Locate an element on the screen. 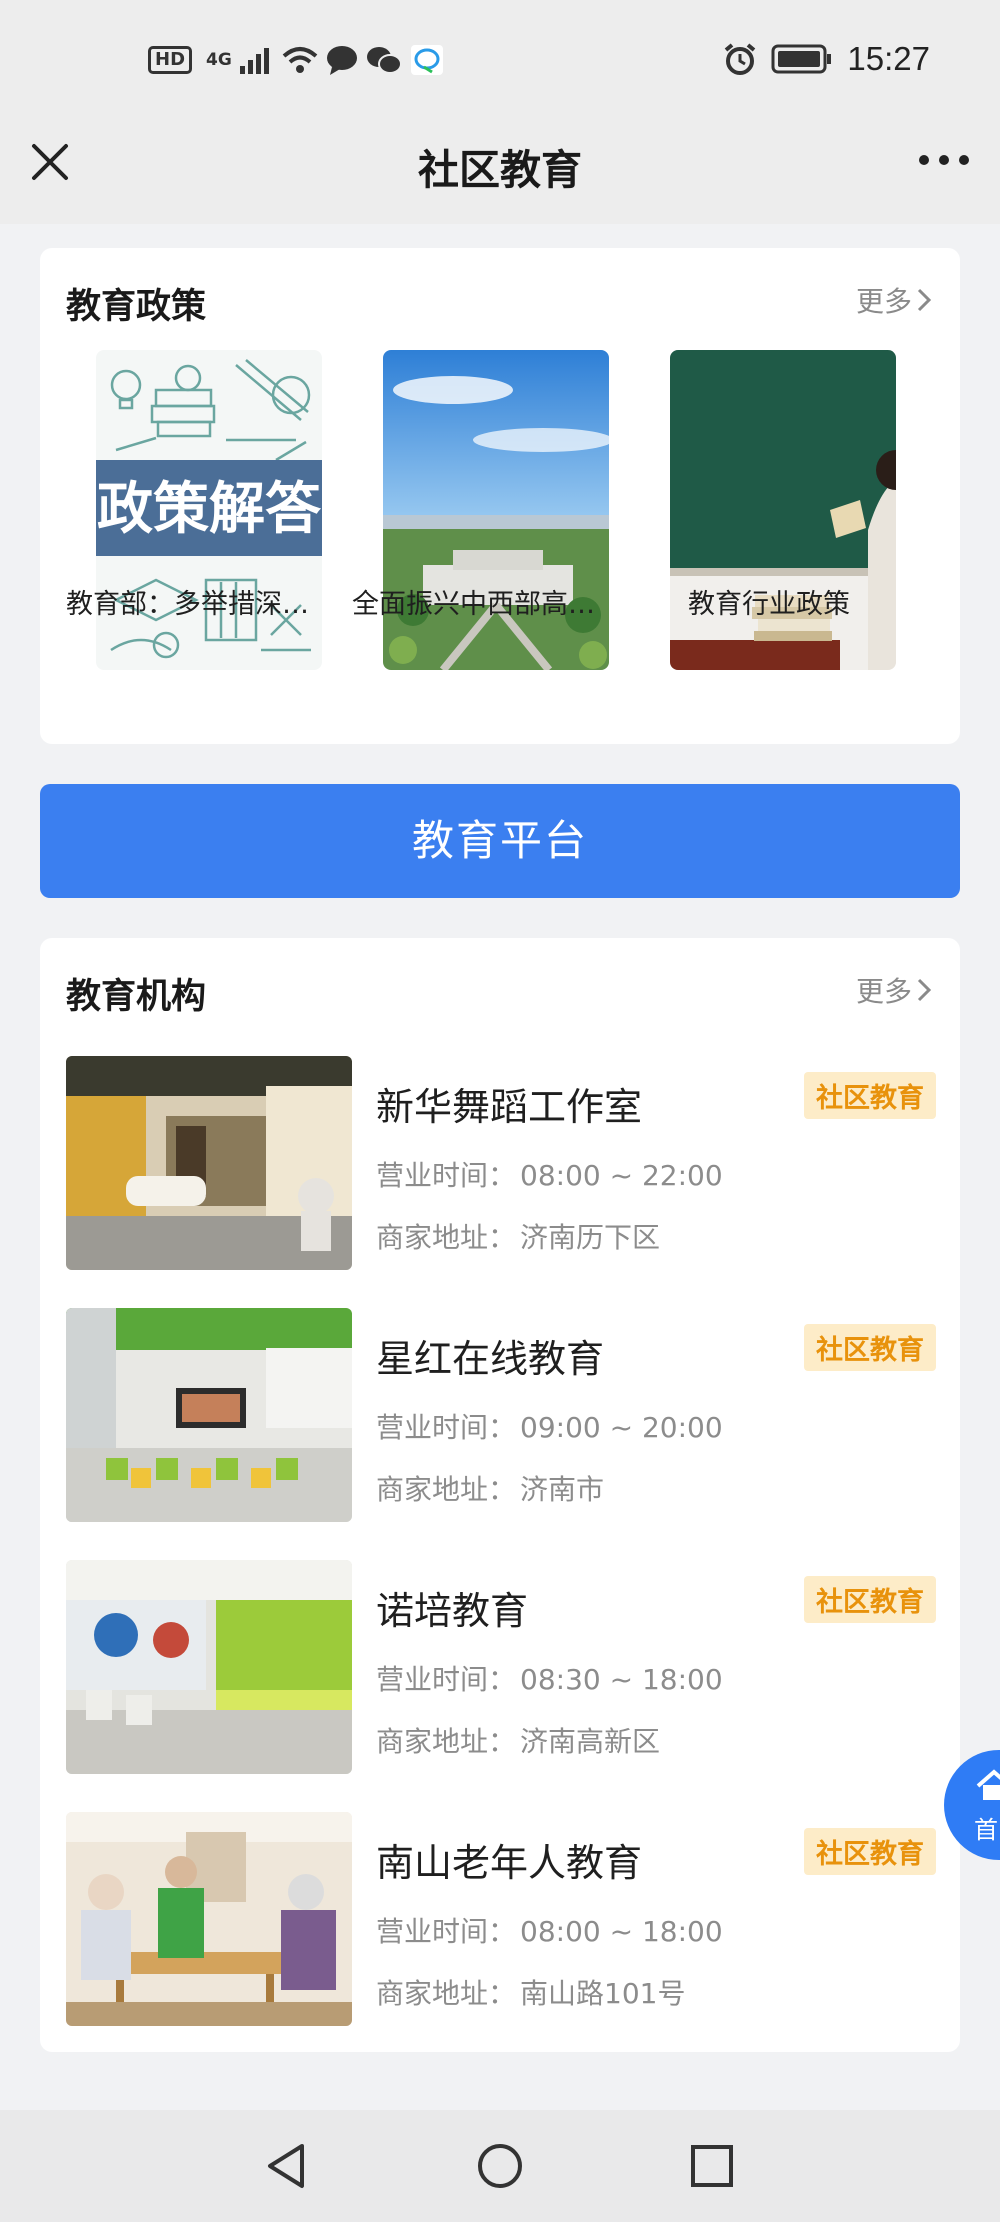 The image size is (1000, 2222). institution-name: 星红在线教育 is located at coordinates (490, 1359).